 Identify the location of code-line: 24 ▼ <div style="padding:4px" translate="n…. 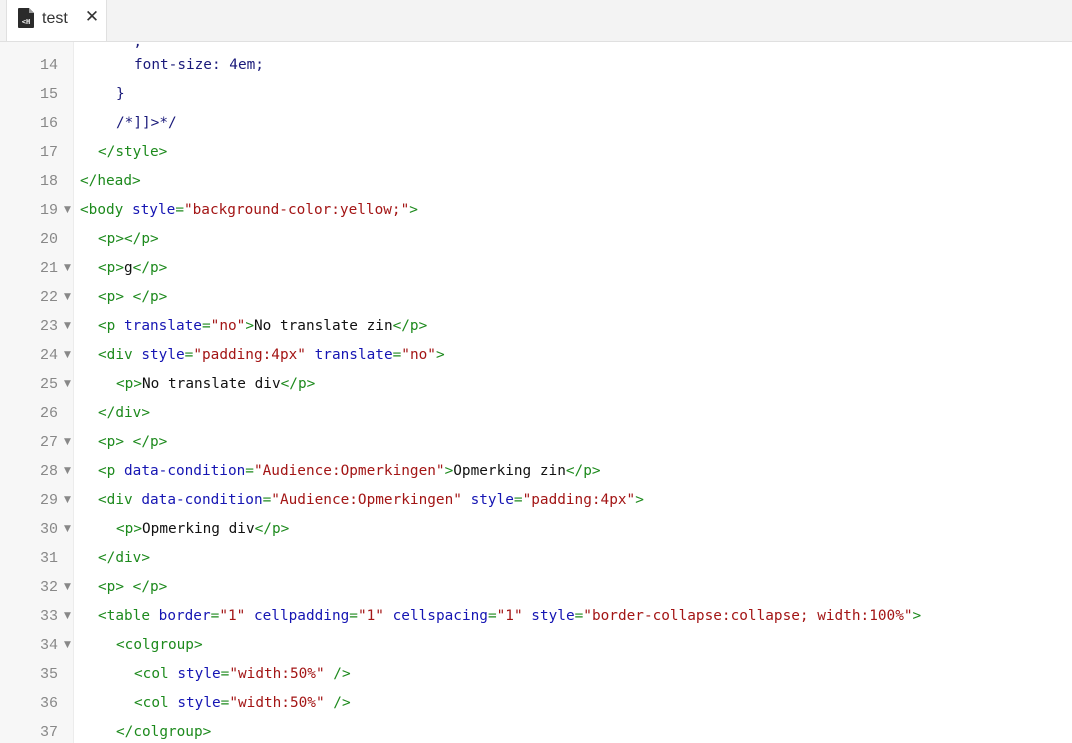
(536, 355).